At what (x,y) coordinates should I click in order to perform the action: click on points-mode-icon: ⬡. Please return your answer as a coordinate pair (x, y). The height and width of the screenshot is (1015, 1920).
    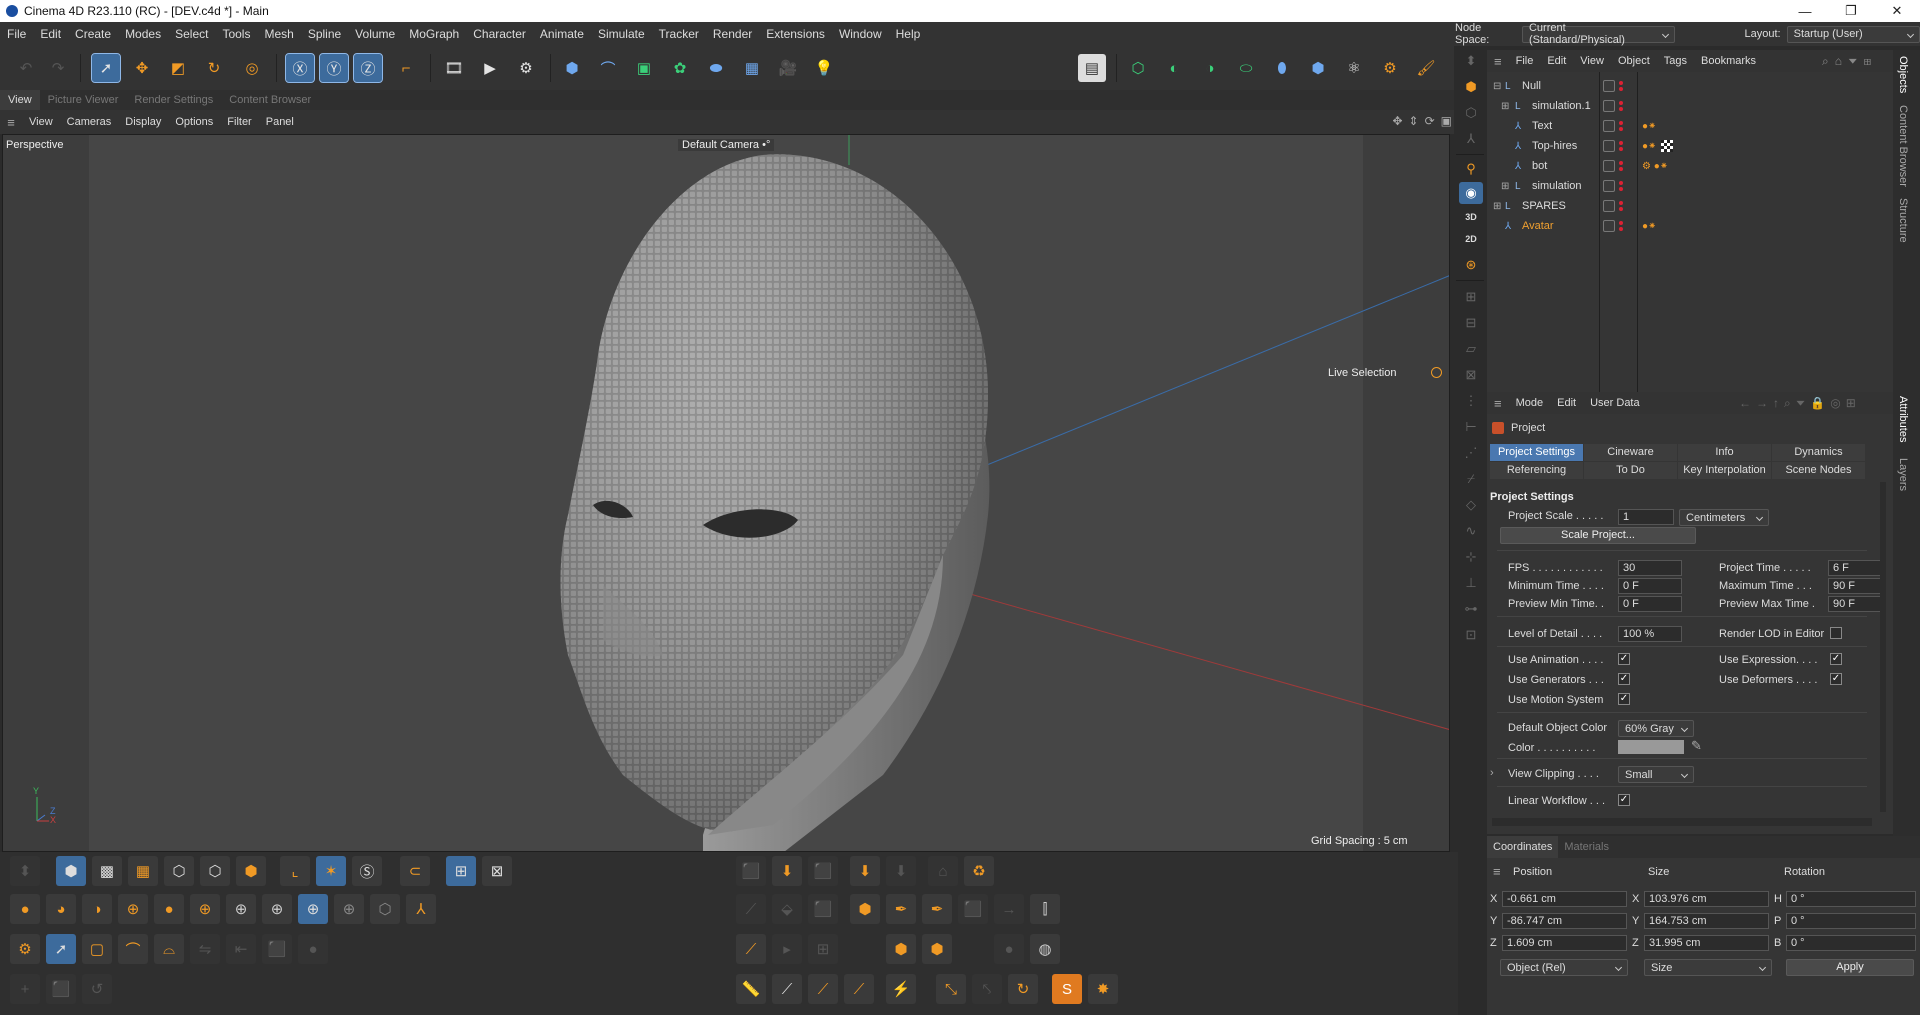
    Looking at the image, I should click on (179, 871).